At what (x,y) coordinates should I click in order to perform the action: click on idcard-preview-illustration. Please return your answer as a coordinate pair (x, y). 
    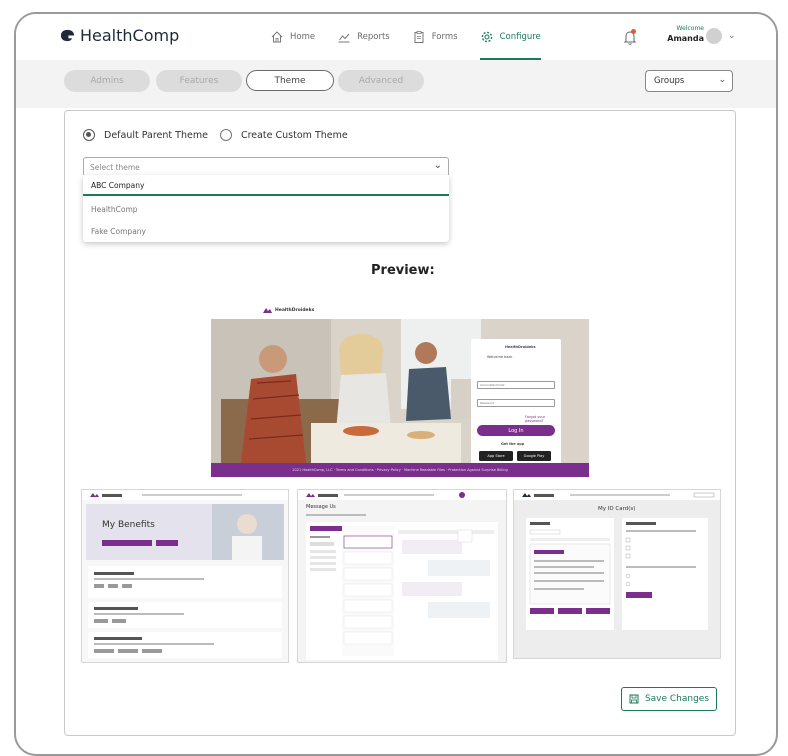
    Looking at the image, I should click on (617, 560).